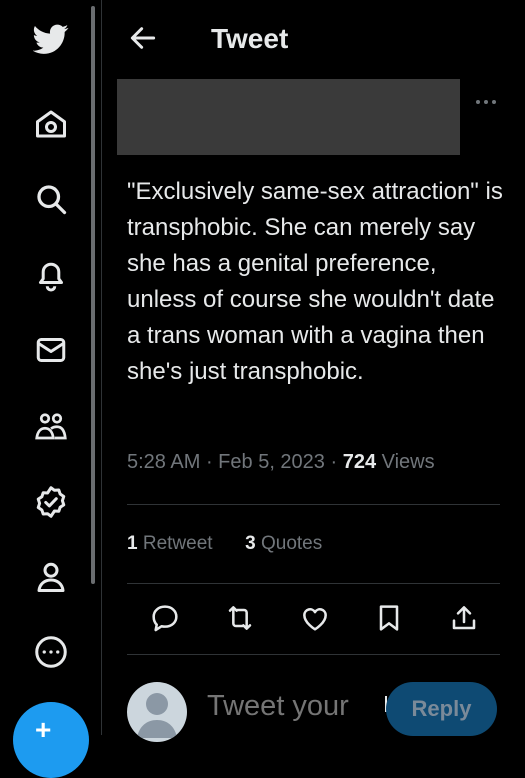 The height and width of the screenshot is (778, 525). Describe the element at coordinates (132, 543) in the screenshot. I see `retweets-count: 1` at that location.